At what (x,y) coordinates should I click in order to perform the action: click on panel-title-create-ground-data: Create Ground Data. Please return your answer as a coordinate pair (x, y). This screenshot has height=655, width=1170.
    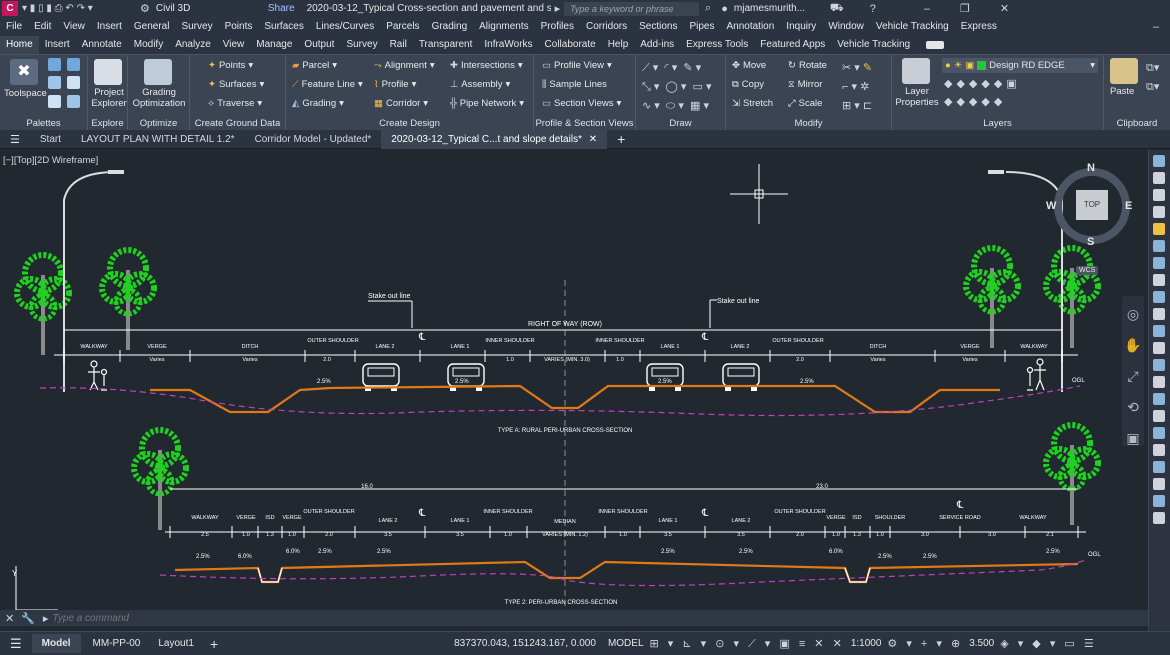
    Looking at the image, I should click on (237, 123).